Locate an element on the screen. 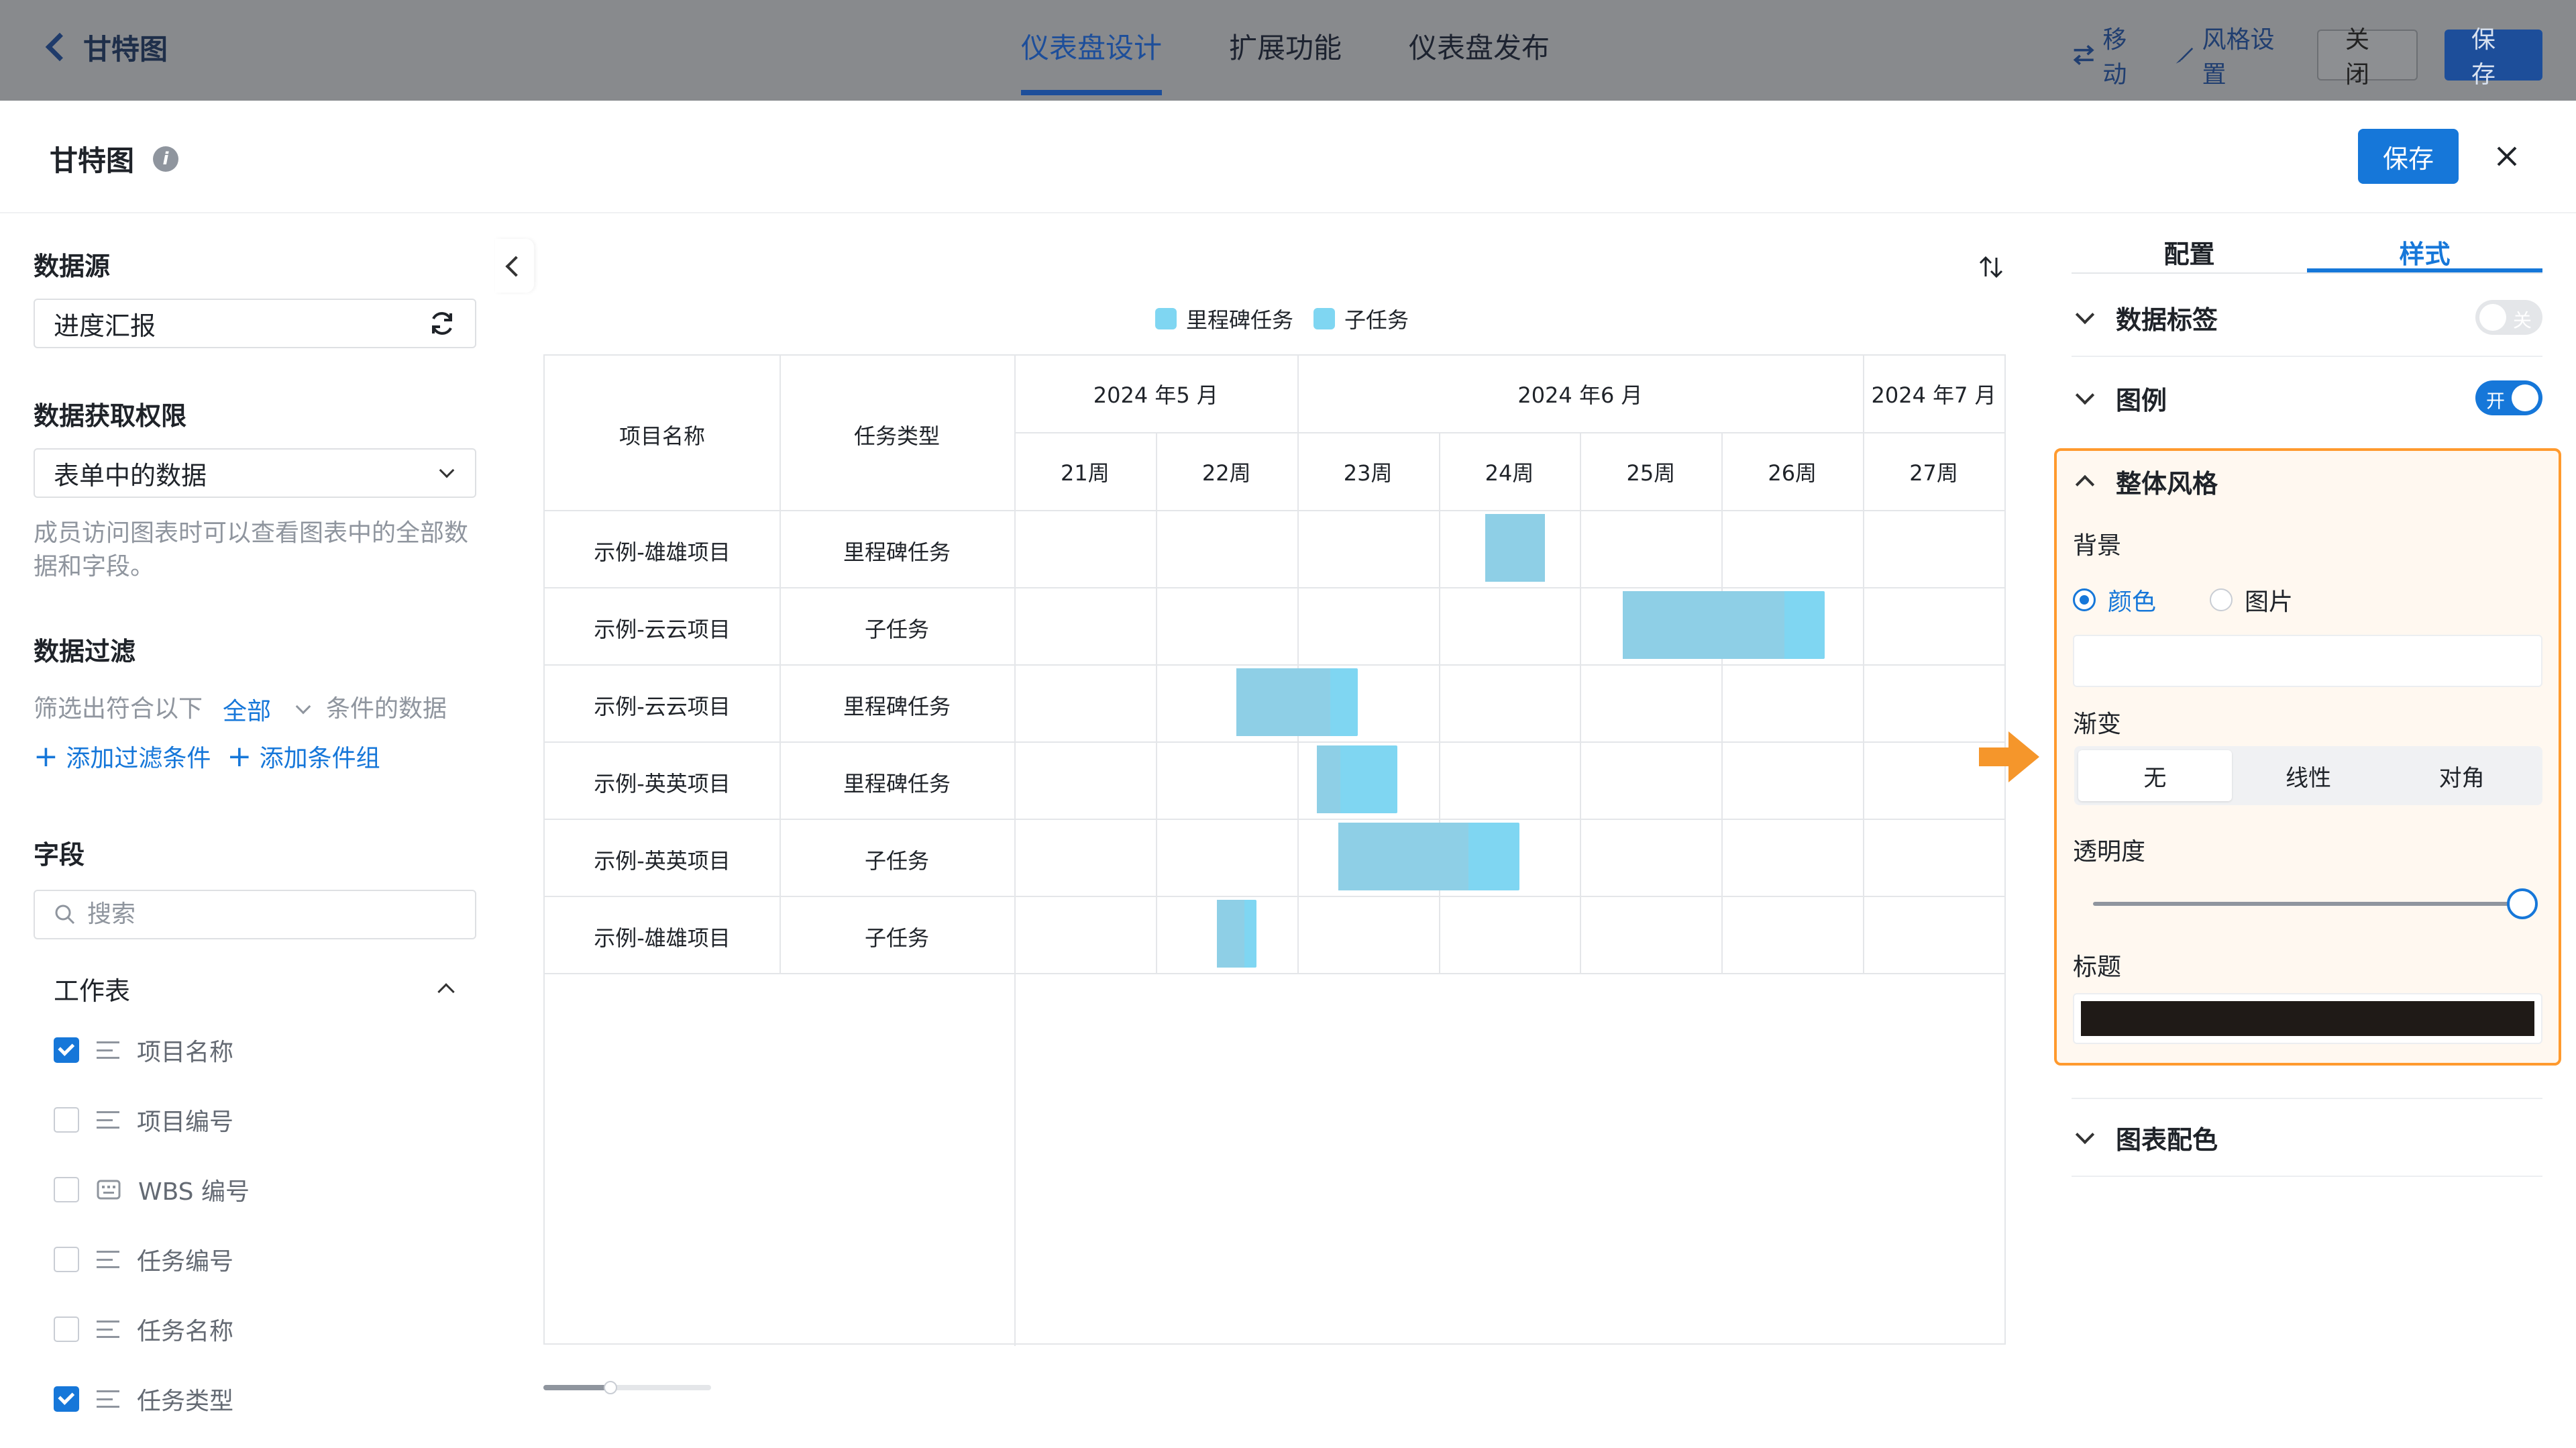  field-name: 任务编号 is located at coordinates (185, 1262).